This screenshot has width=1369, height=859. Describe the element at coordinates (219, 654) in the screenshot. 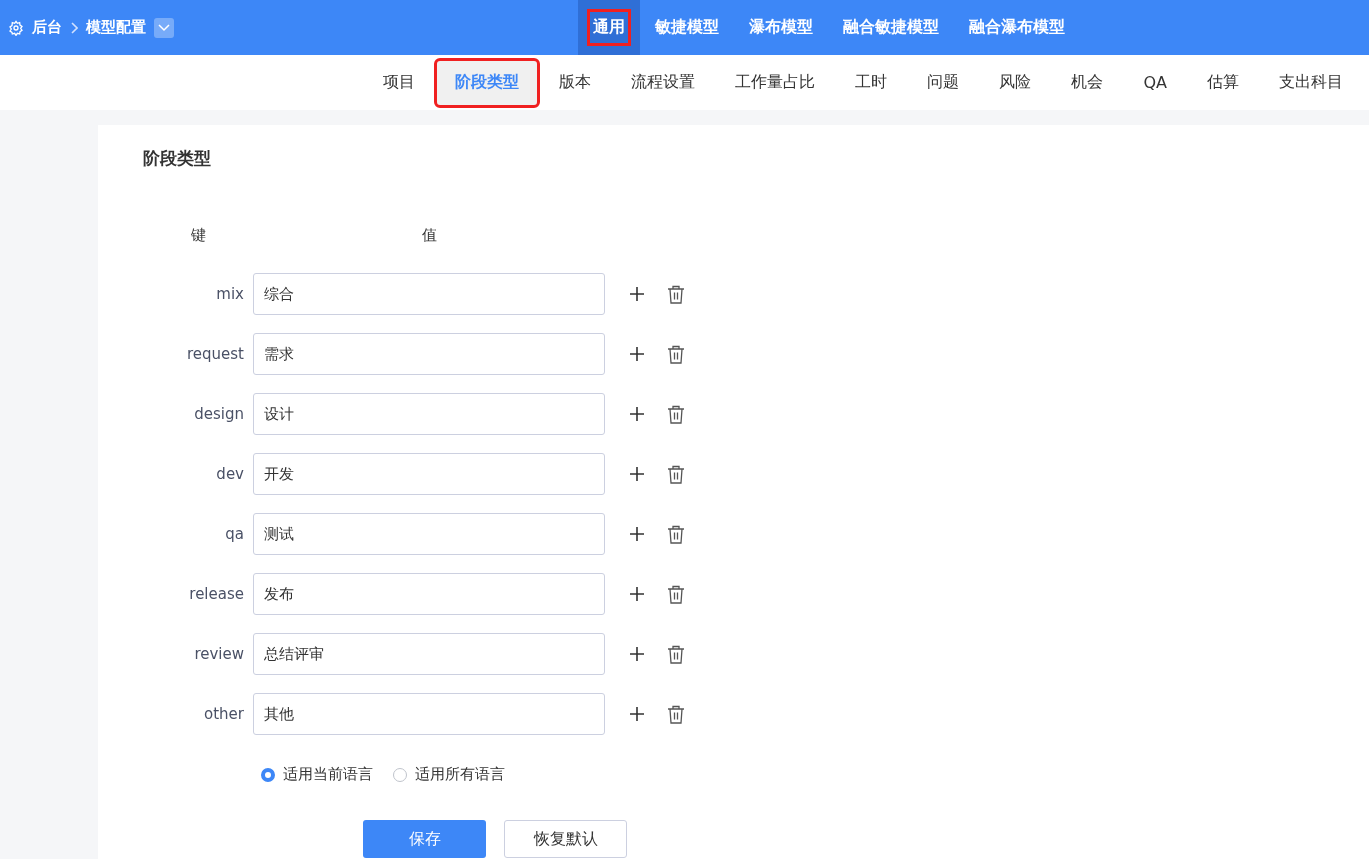

I see `key-label: review` at that location.